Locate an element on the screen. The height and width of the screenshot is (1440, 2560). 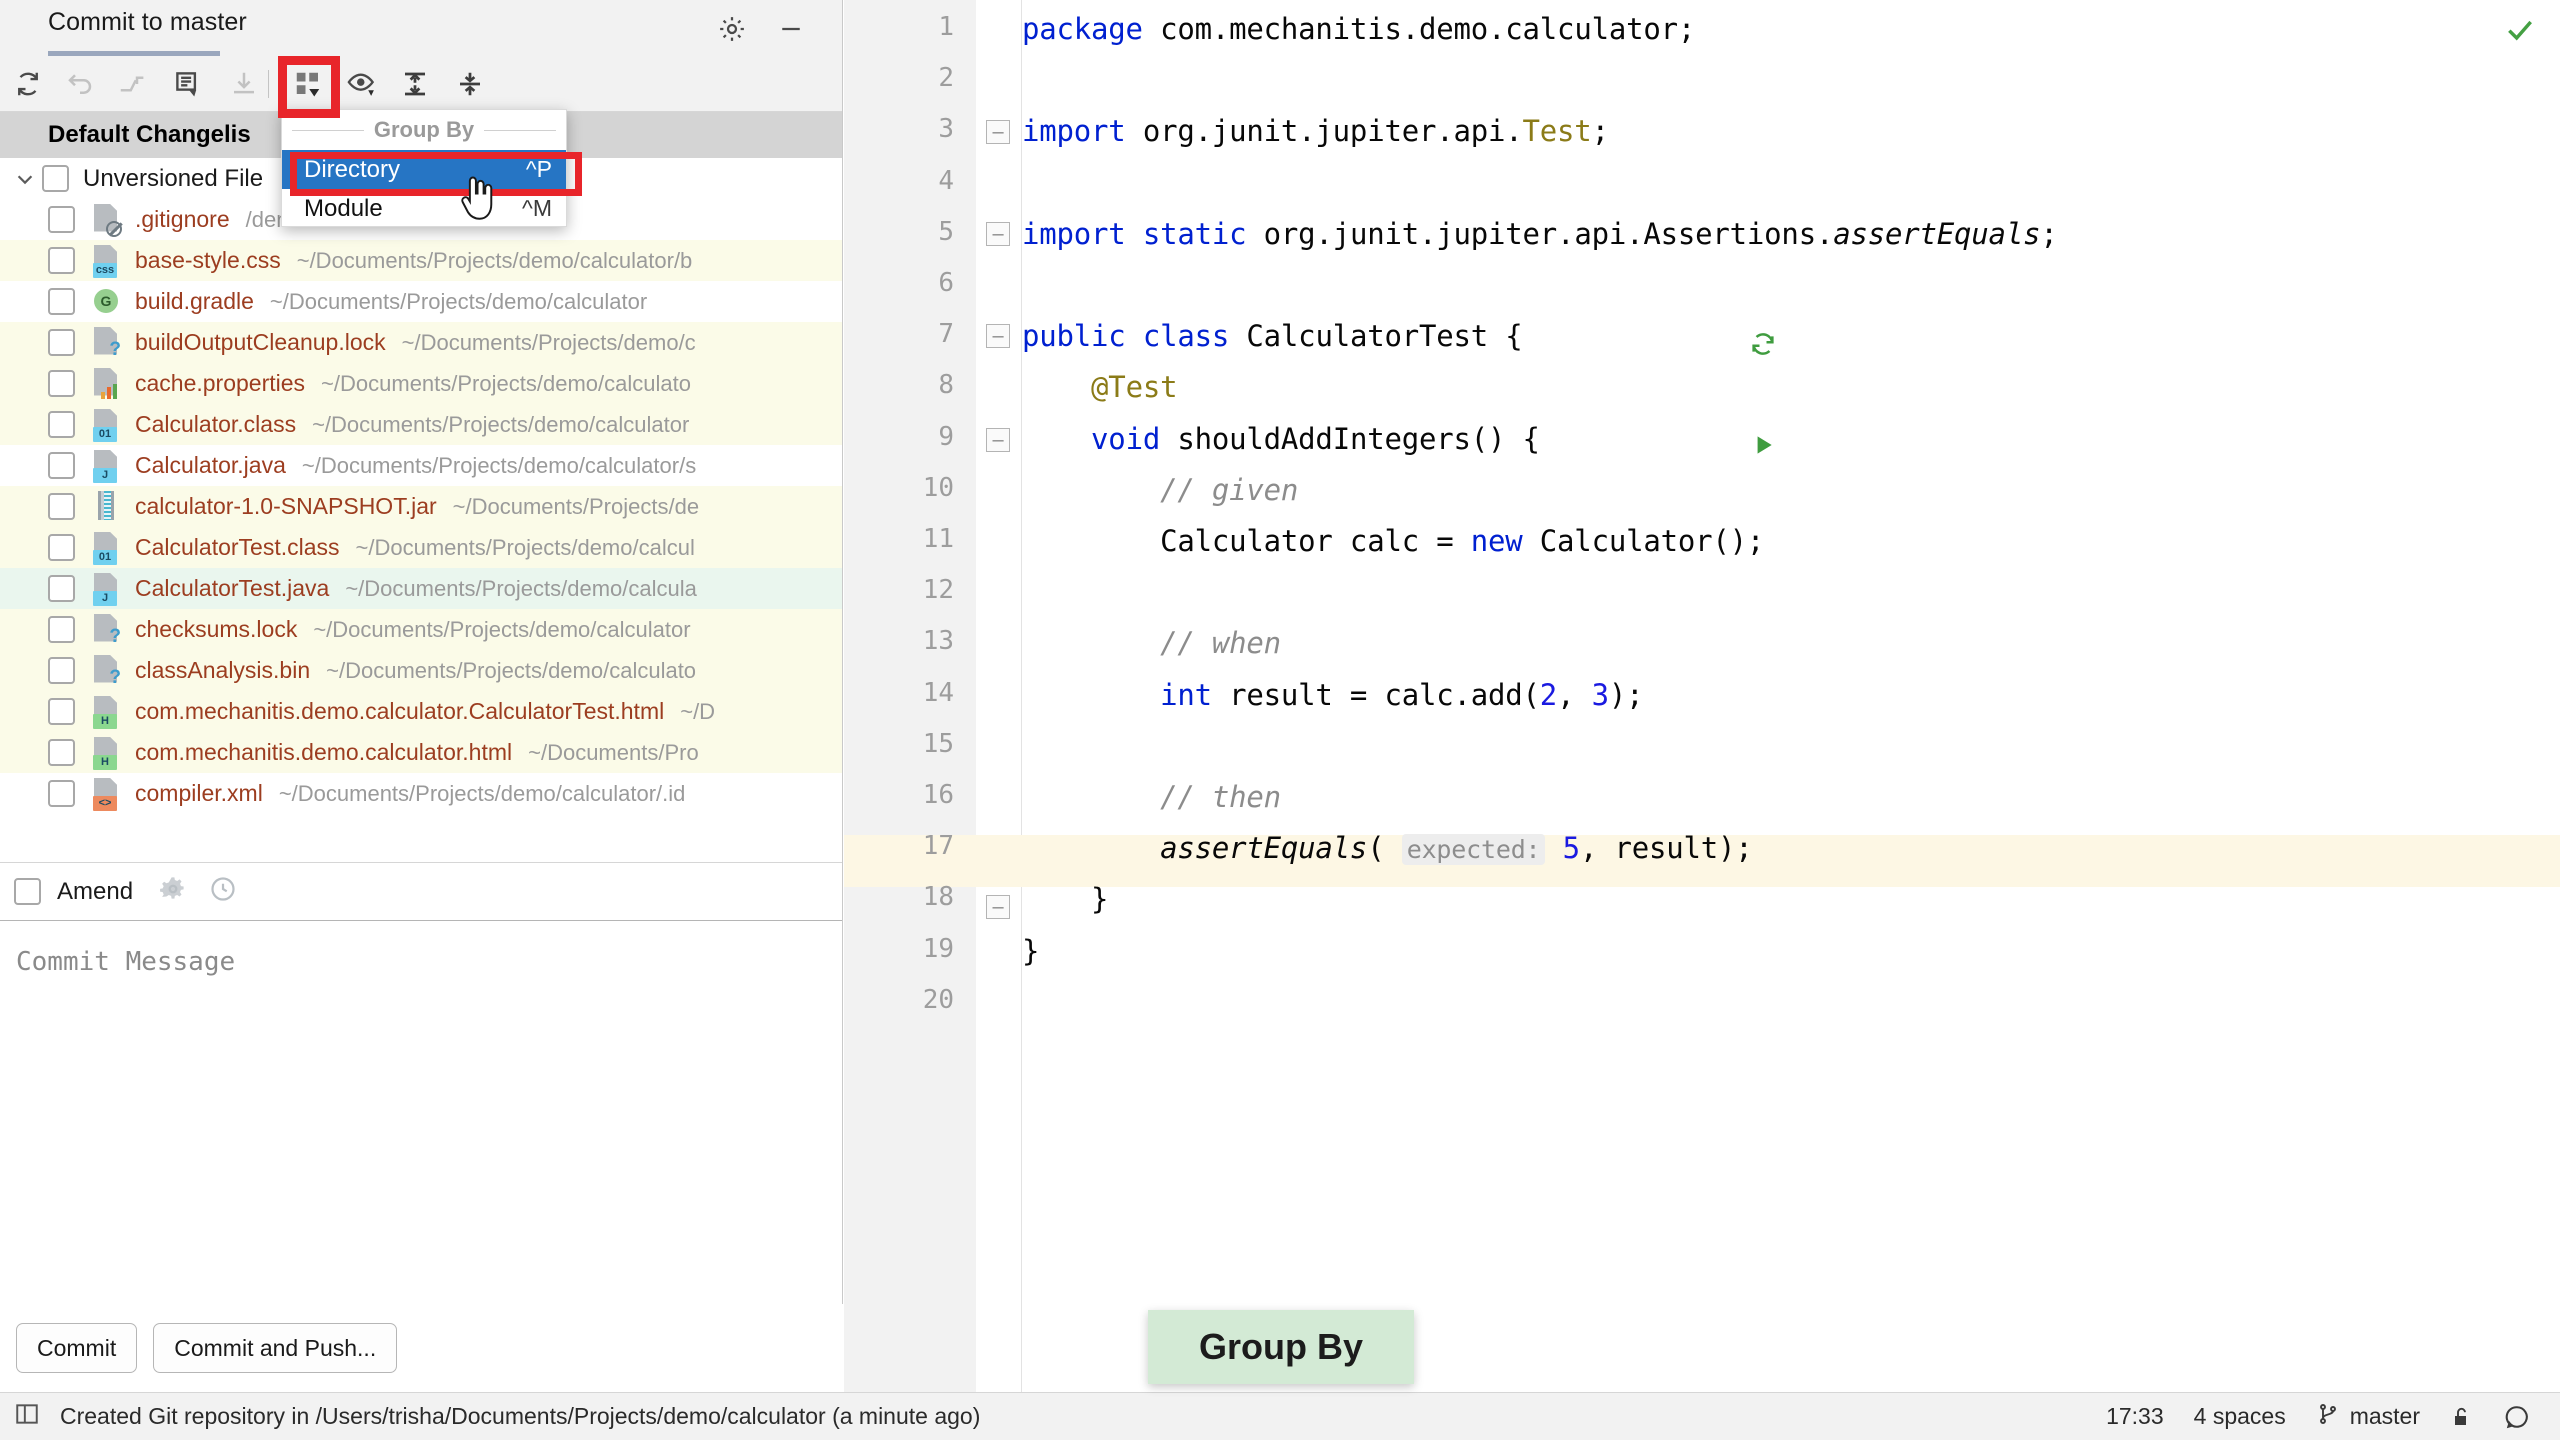
properties-file-icon is located at coordinates (106, 384).